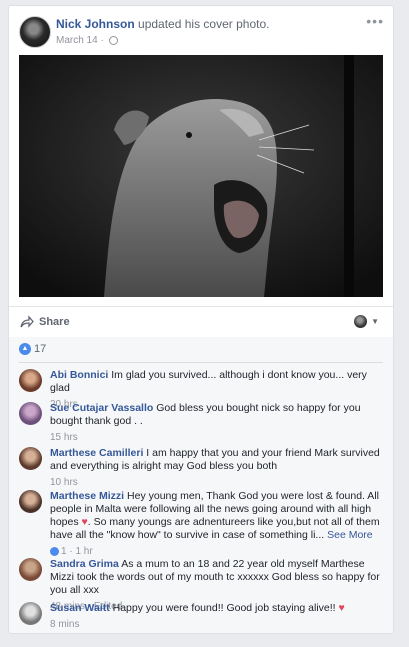 Image resolution: width=409 pixels, height=647 pixels. I want to click on share-button: Share, so click(54, 322).